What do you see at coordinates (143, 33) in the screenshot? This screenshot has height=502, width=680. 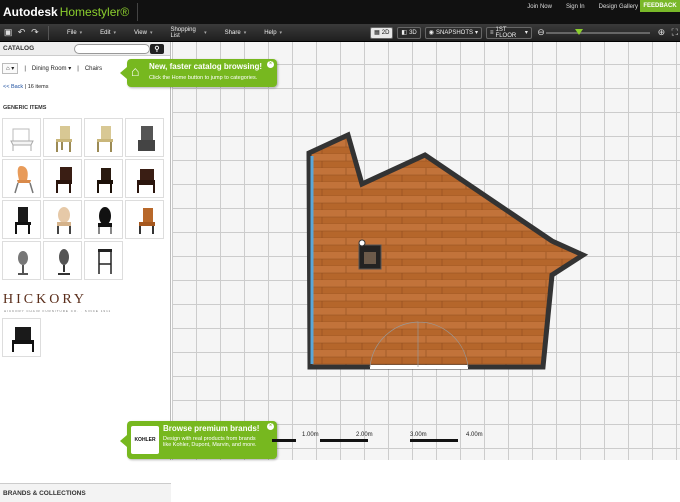 I see `menu-view: View ▾` at bounding box center [143, 33].